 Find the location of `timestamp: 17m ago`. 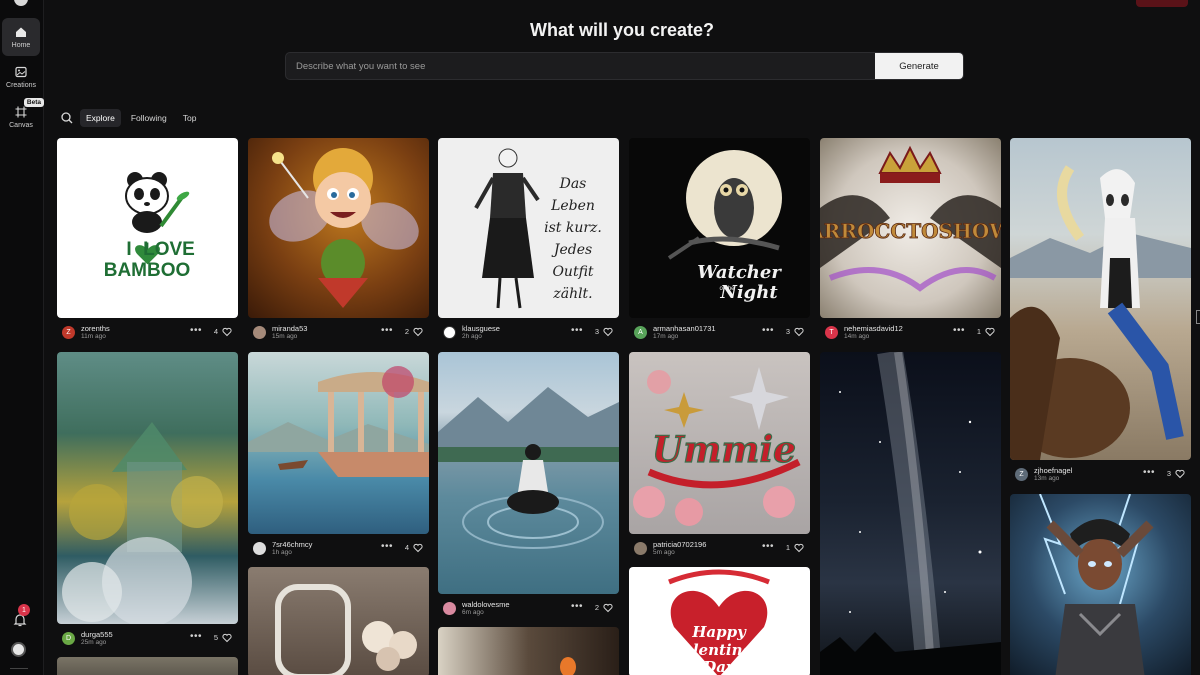

timestamp: 17m ago is located at coordinates (666, 336).